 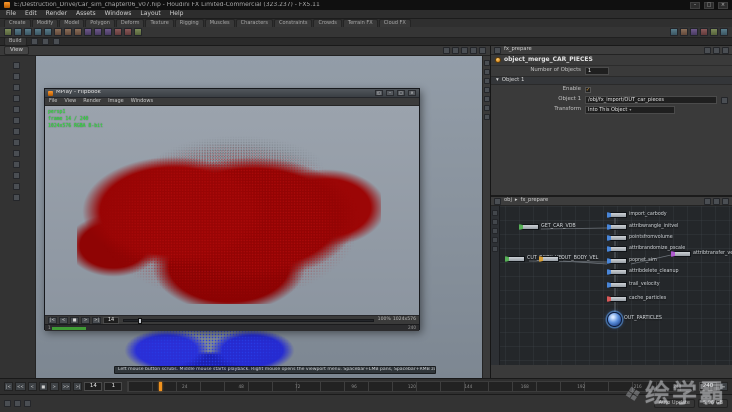 I want to click on snap-points-icon, so click(x=16, y=142).